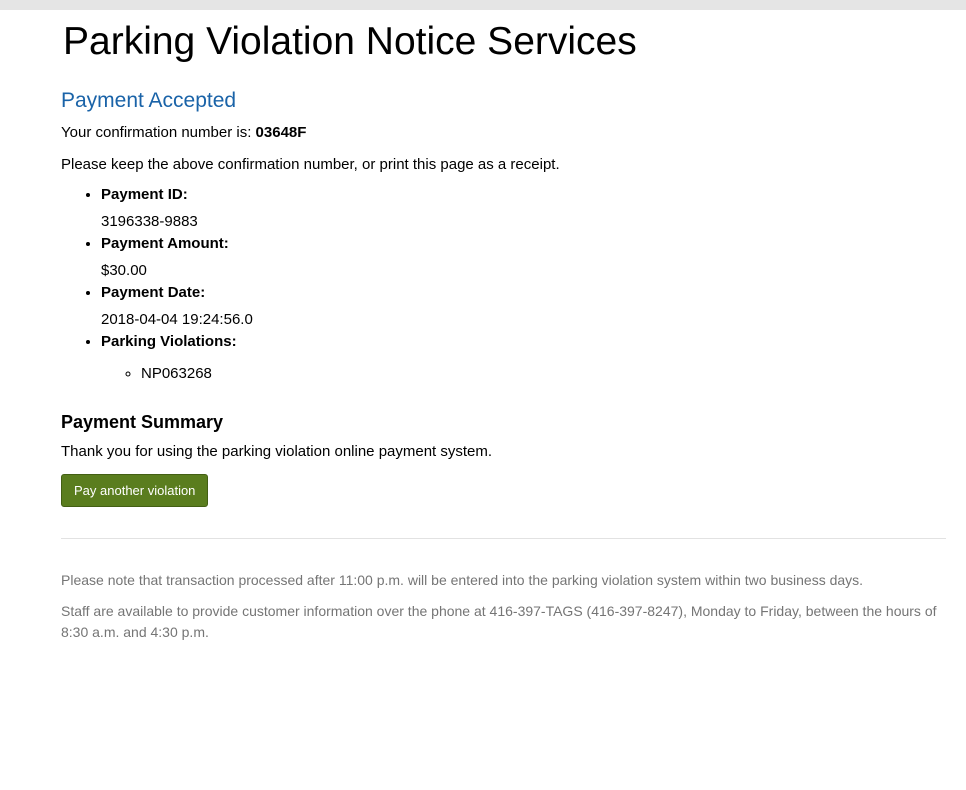 Image resolution: width=966 pixels, height=790 pixels. I want to click on confirmation-line: Your confirmation number is: 03648F, so click(503, 133).